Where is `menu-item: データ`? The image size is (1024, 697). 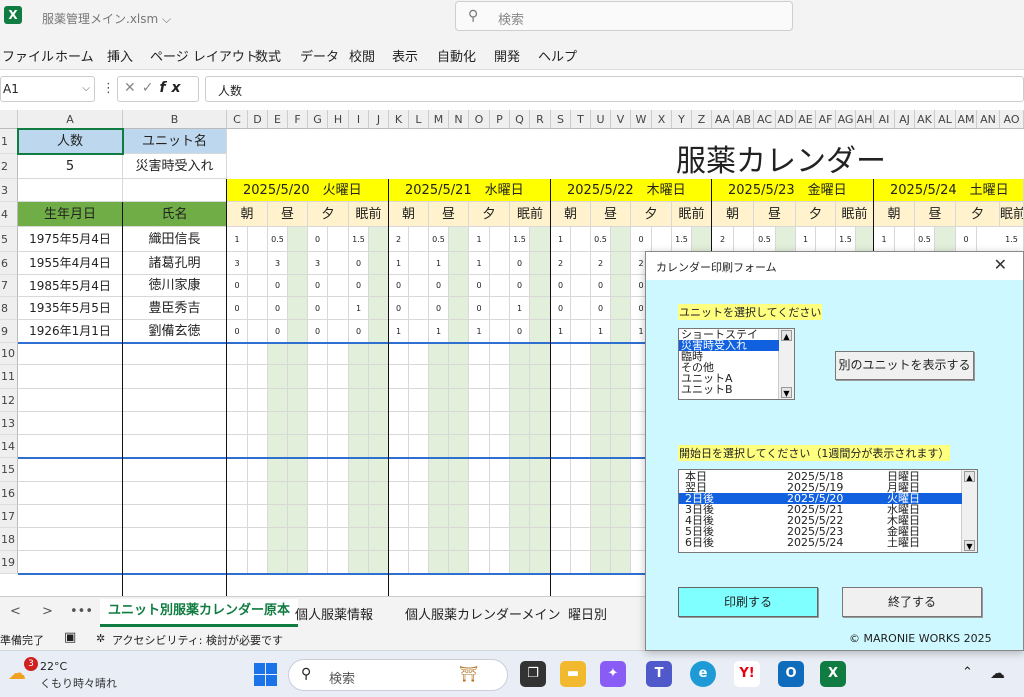
menu-item: データ is located at coordinates (319, 55).